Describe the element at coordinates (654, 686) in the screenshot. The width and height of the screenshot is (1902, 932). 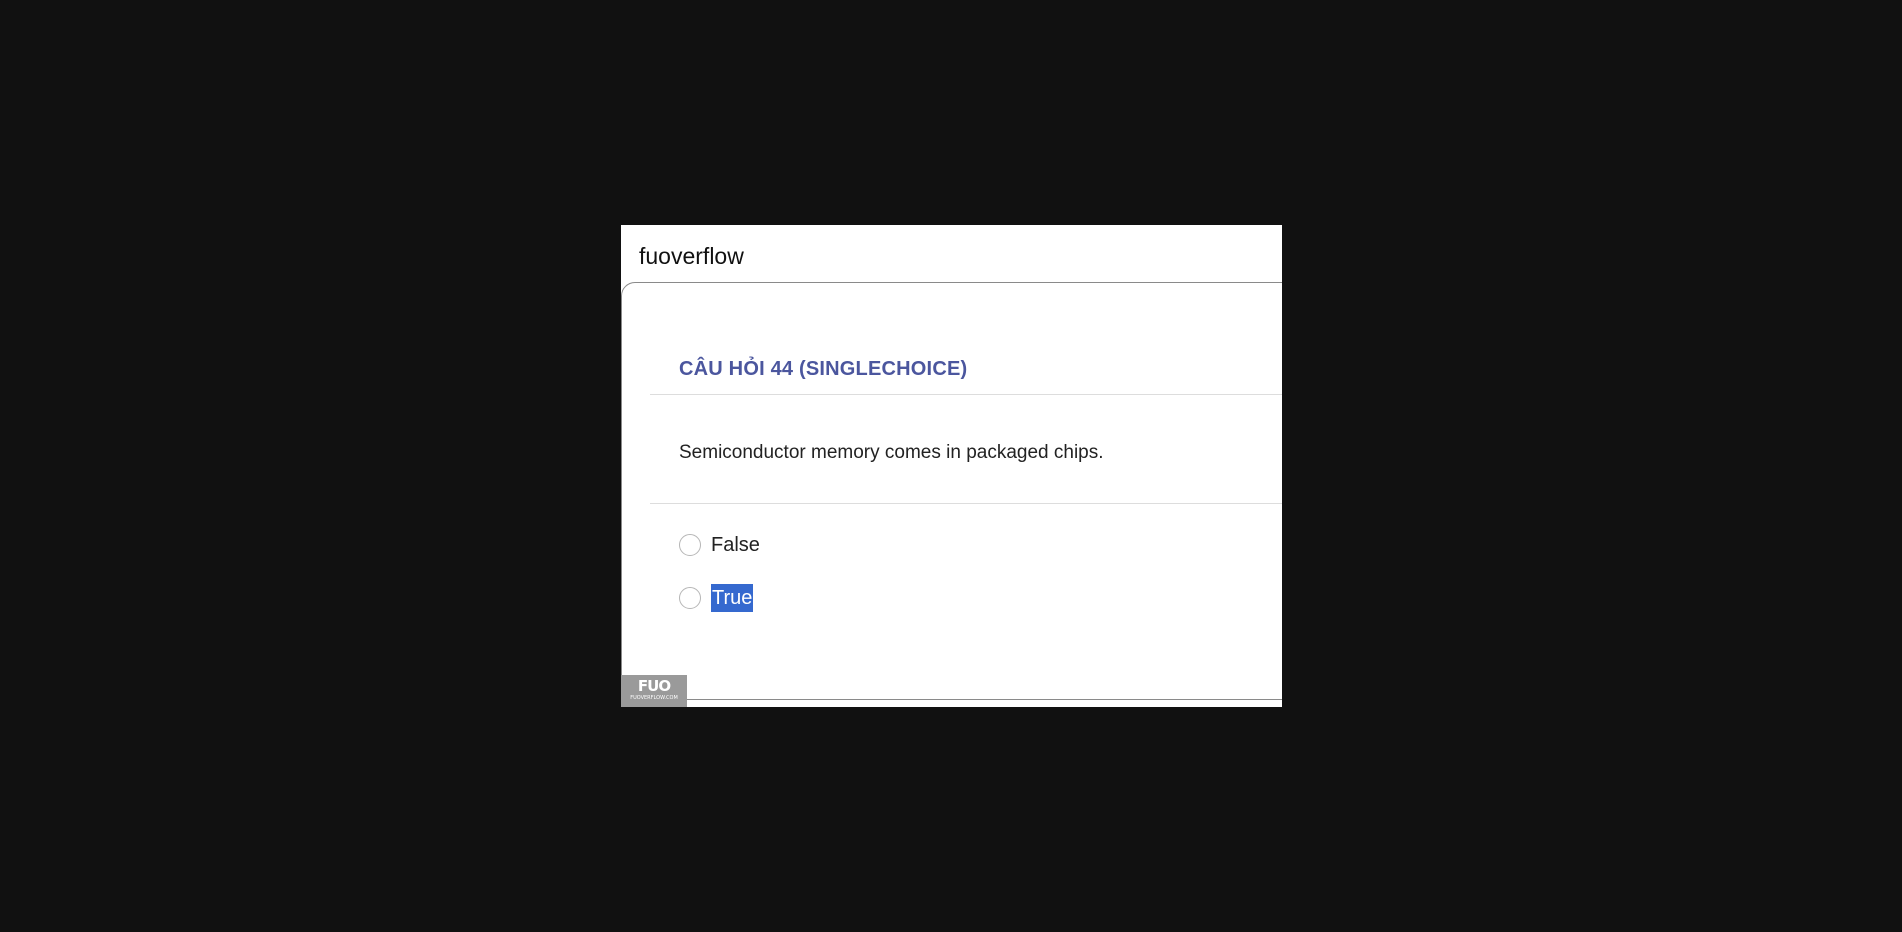
I see `watermark-logo-text: FUO` at that location.